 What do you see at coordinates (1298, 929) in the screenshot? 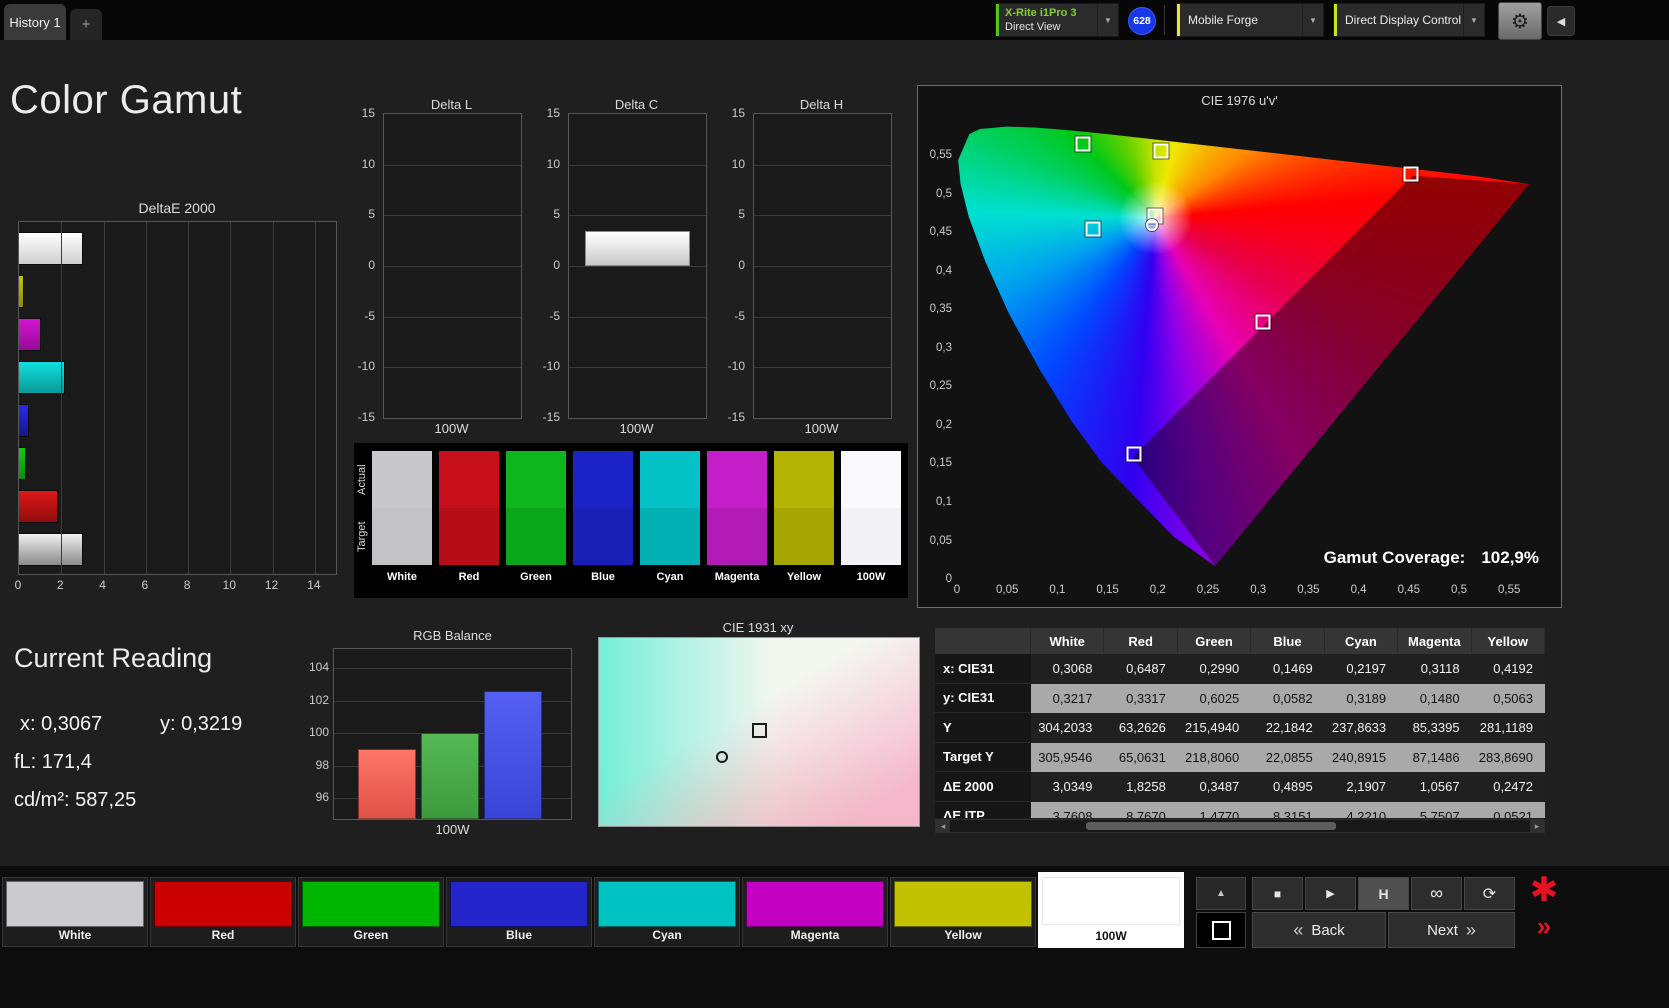
I see `chevron-left-icon: «` at bounding box center [1298, 929].